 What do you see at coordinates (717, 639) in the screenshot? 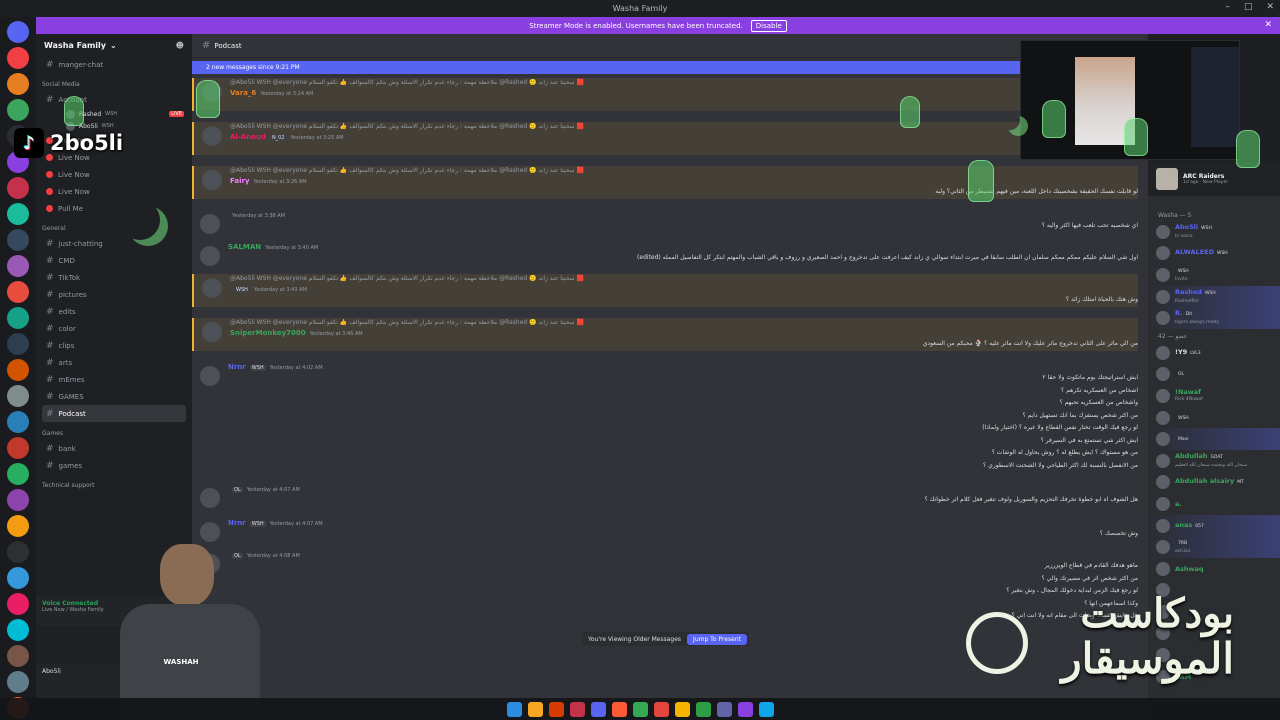
I see `jump-to-present-button: Jump To Present` at bounding box center [717, 639].